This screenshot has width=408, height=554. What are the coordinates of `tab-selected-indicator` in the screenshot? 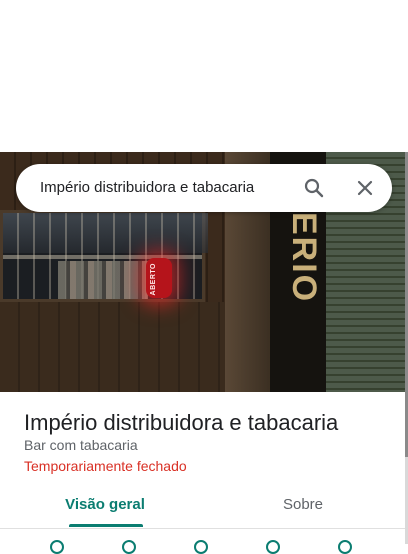 It's located at (106, 525).